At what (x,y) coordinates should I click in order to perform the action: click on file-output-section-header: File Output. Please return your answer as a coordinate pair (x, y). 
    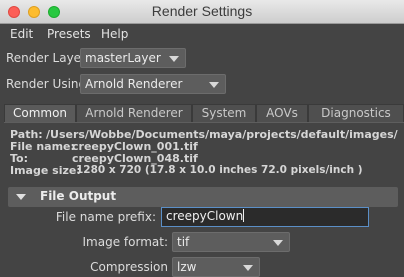
    Looking at the image, I should click on (203, 197).